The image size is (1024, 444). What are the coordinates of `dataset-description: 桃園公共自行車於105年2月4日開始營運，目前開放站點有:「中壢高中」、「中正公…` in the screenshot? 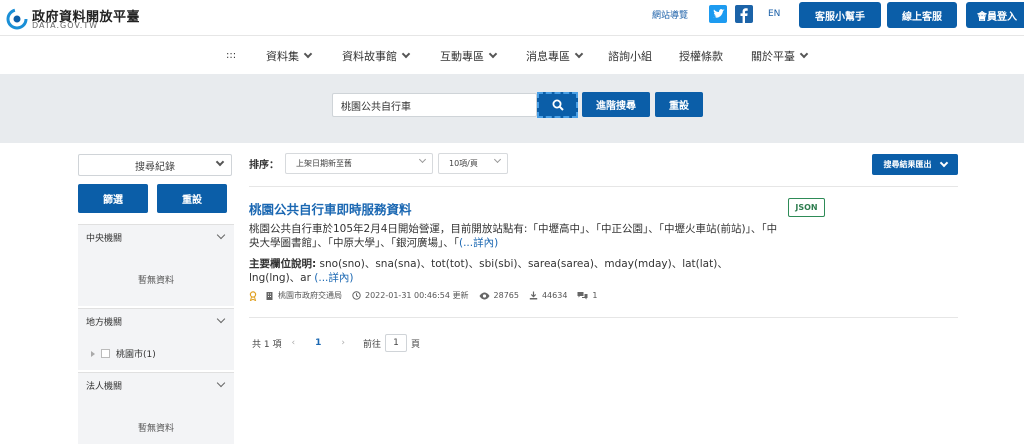 It's located at (514, 236).